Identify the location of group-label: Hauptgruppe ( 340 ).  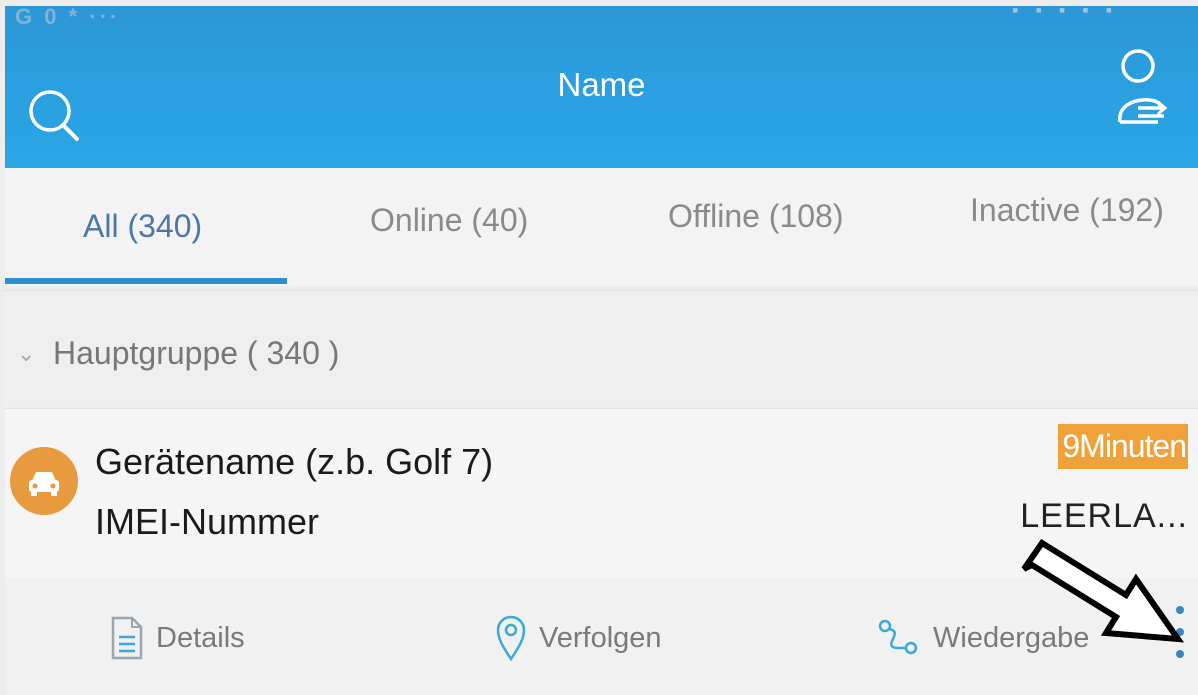
(196, 353).